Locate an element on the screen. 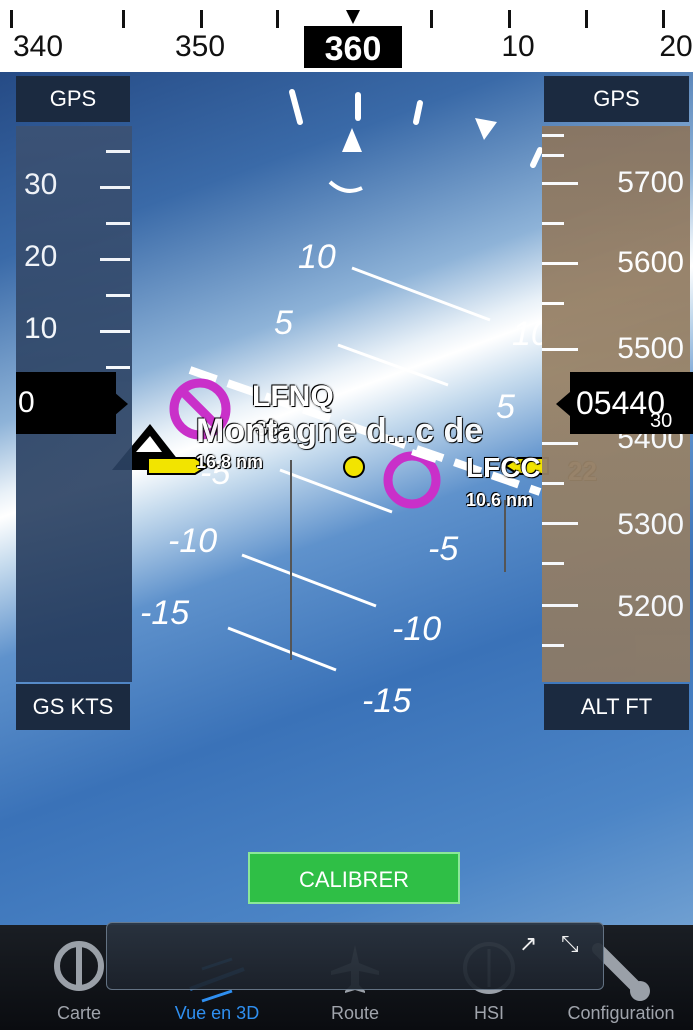  speed-label-30: 30 is located at coordinates (41, 184).